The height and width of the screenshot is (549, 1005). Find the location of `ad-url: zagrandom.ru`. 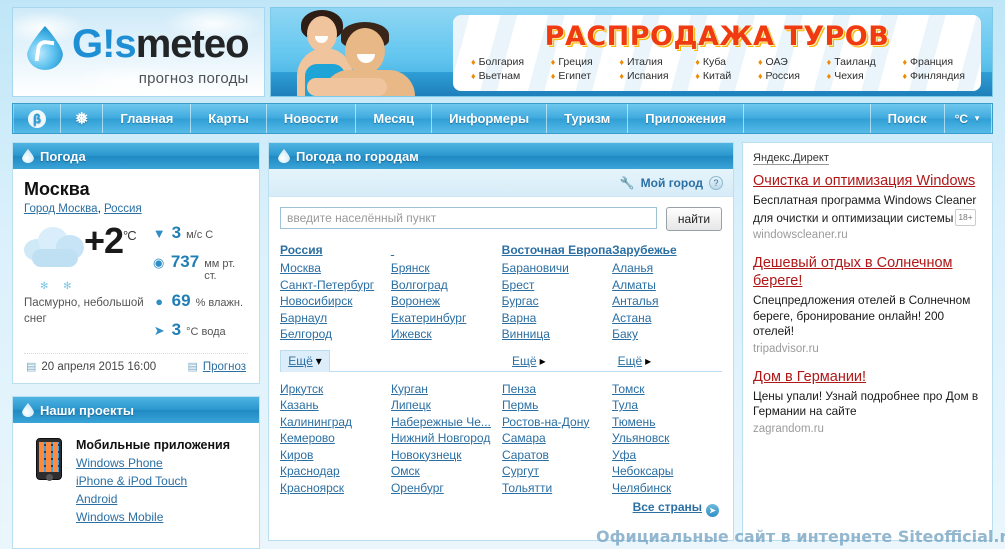

ad-url: zagrandom.ru is located at coordinates (867, 429).